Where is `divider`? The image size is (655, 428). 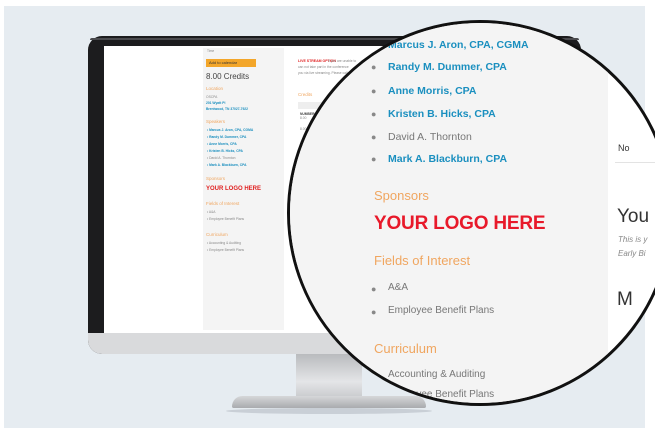 divider is located at coordinates (635, 162).